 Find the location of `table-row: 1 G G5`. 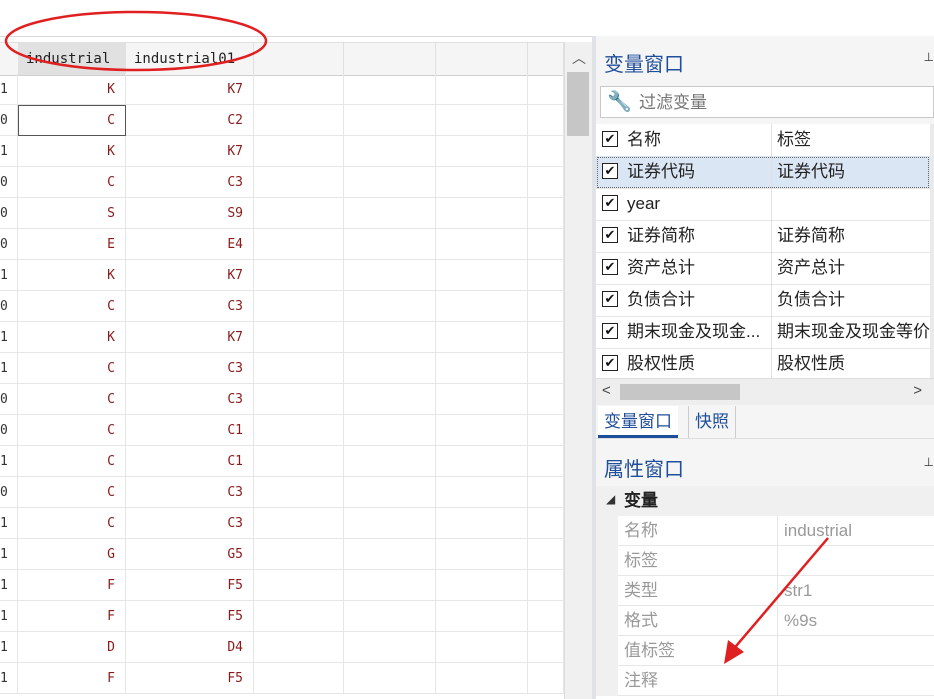

table-row: 1 G G5 is located at coordinates (282, 554).